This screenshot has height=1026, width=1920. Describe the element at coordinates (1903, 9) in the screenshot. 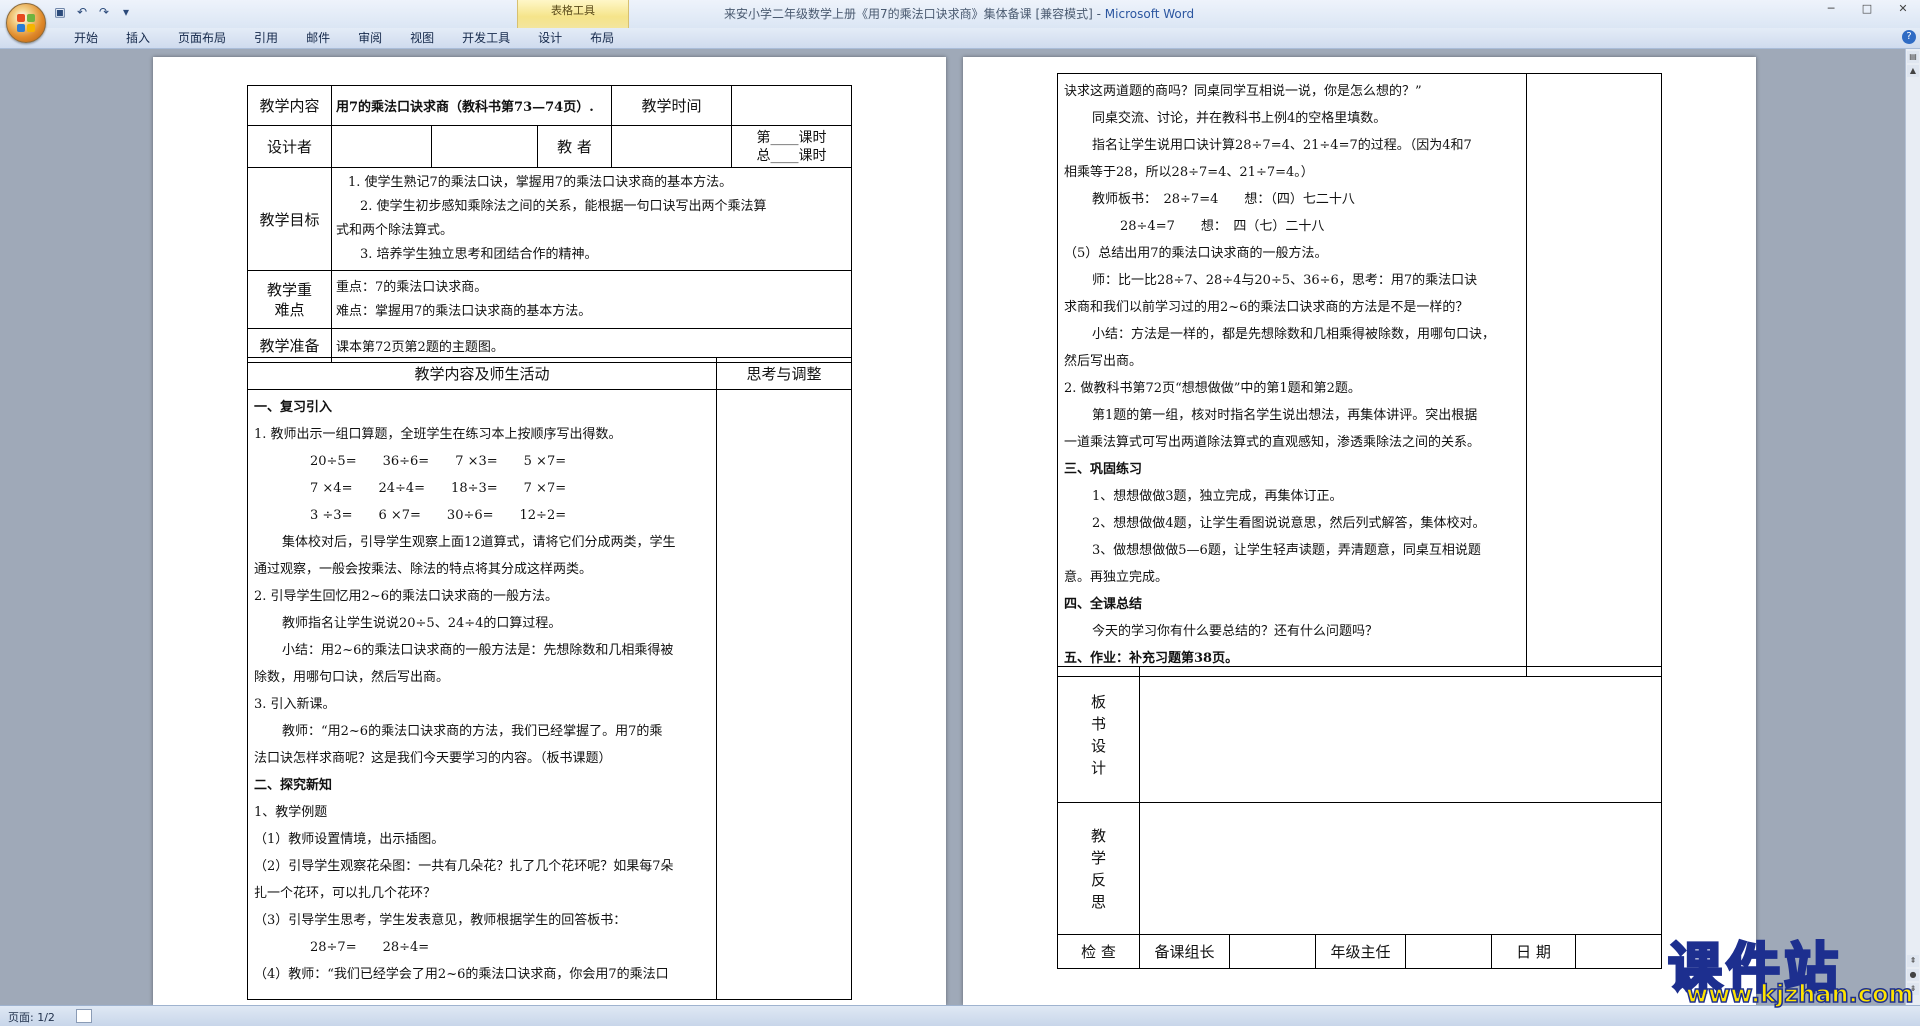

I see `close-icon: ✕` at that location.